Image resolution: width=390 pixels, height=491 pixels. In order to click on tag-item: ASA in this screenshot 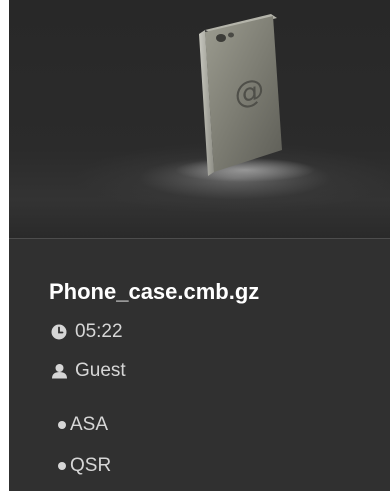, I will do `click(83, 425)`.